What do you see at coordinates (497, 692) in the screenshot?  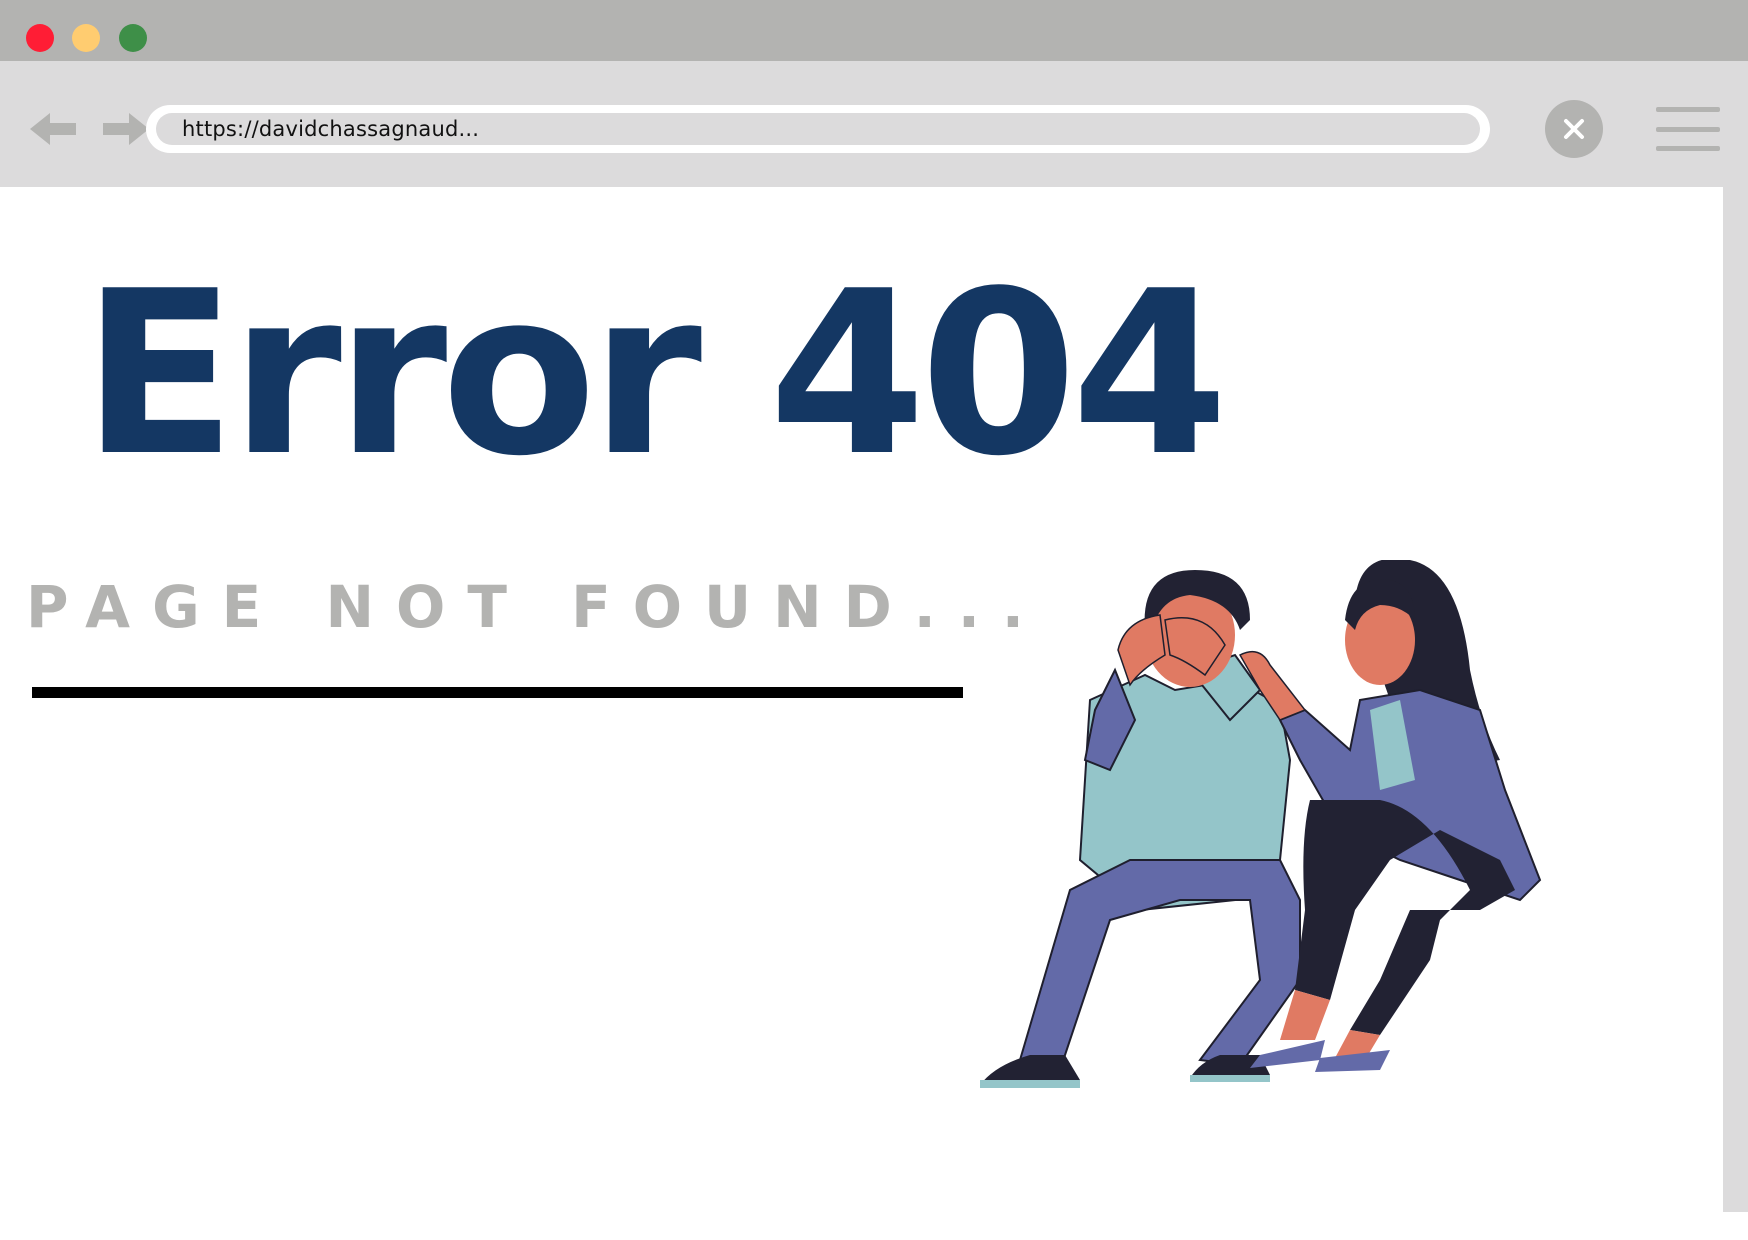 I see `title-divider` at bounding box center [497, 692].